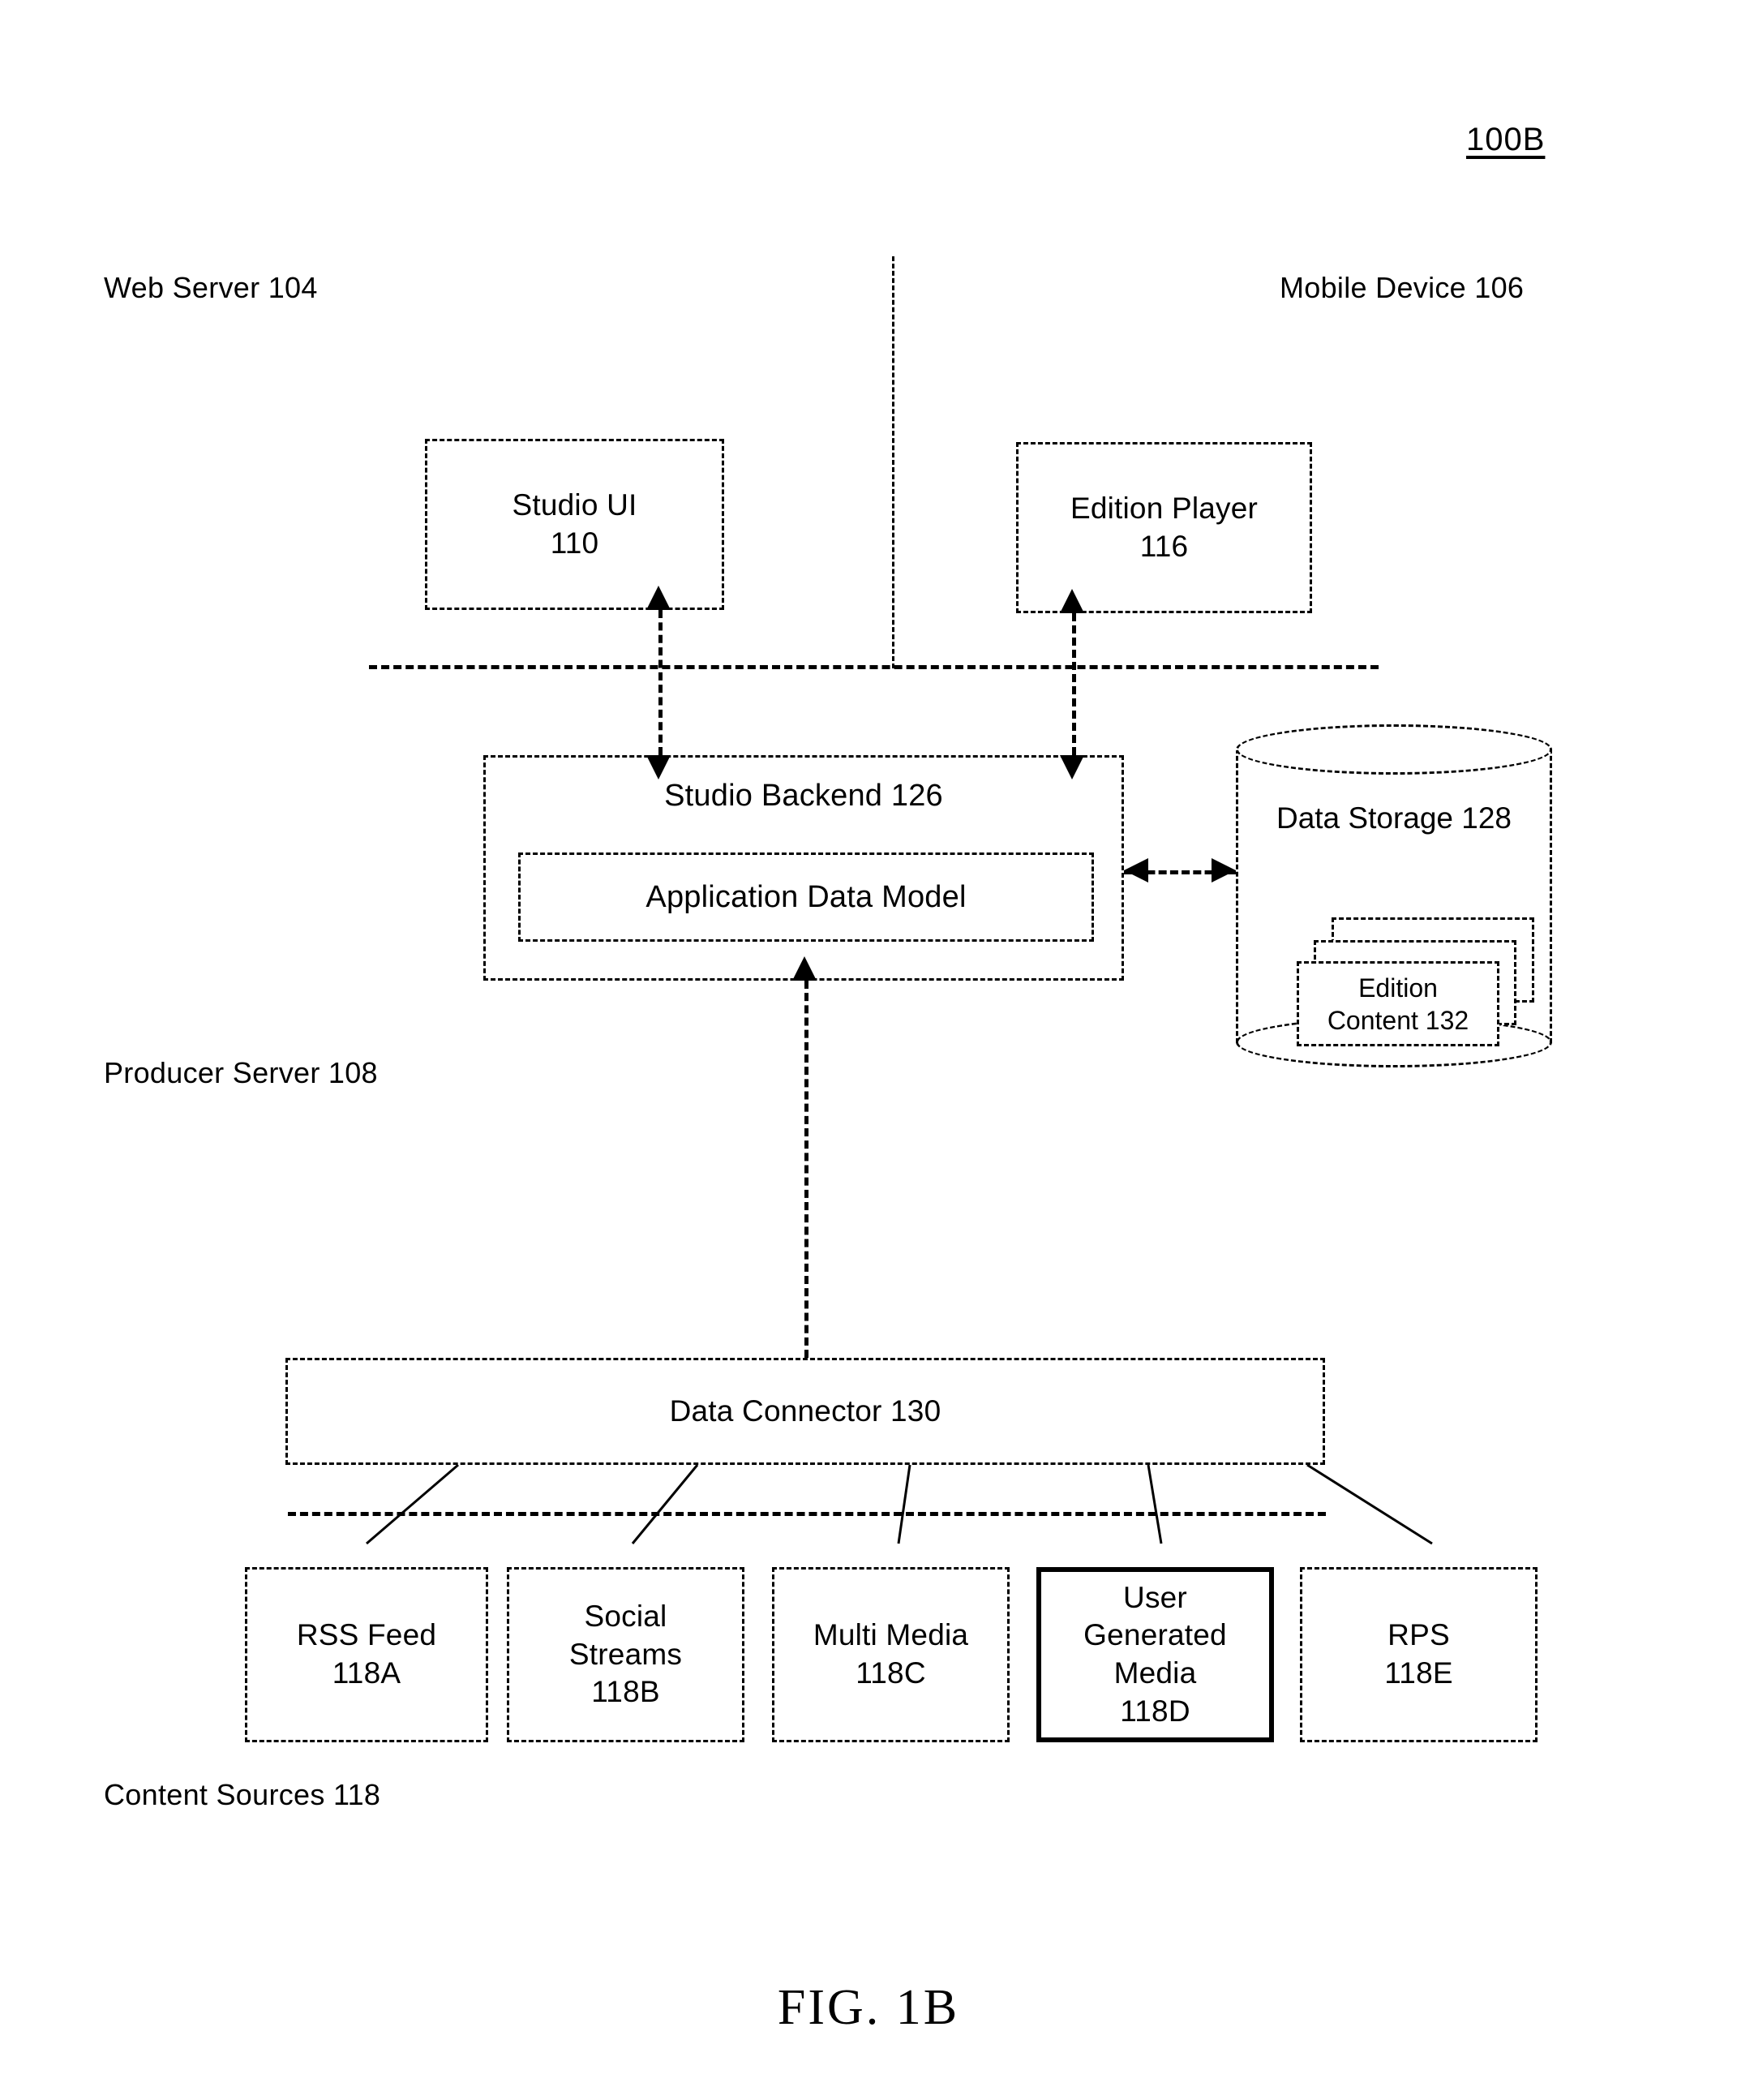  What do you see at coordinates (412, 1504) in the screenshot?
I see `fanout-line-rss-feed` at bounding box center [412, 1504].